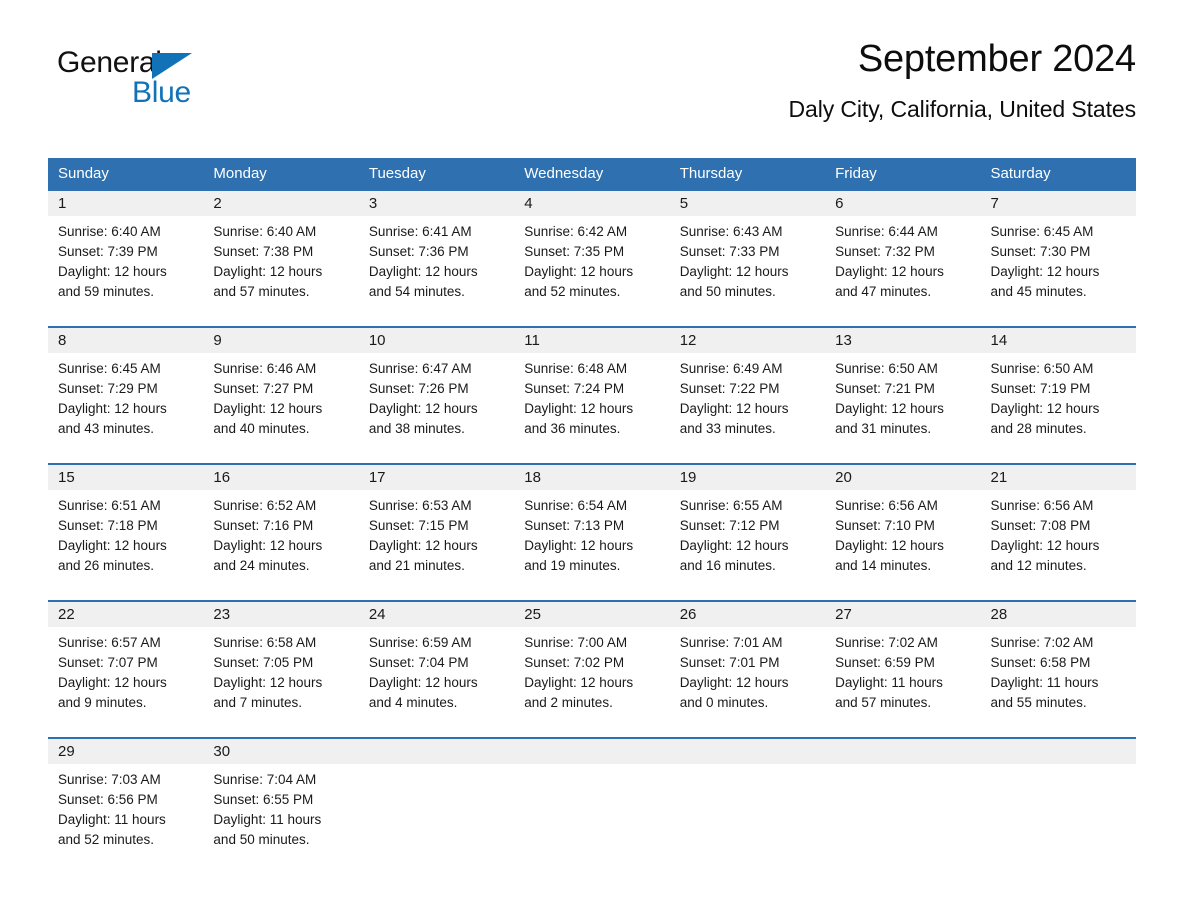 Image resolution: width=1188 pixels, height=918 pixels. What do you see at coordinates (572, 565) in the screenshot?
I see `daylight-line-2: and 19 minutes.` at bounding box center [572, 565].